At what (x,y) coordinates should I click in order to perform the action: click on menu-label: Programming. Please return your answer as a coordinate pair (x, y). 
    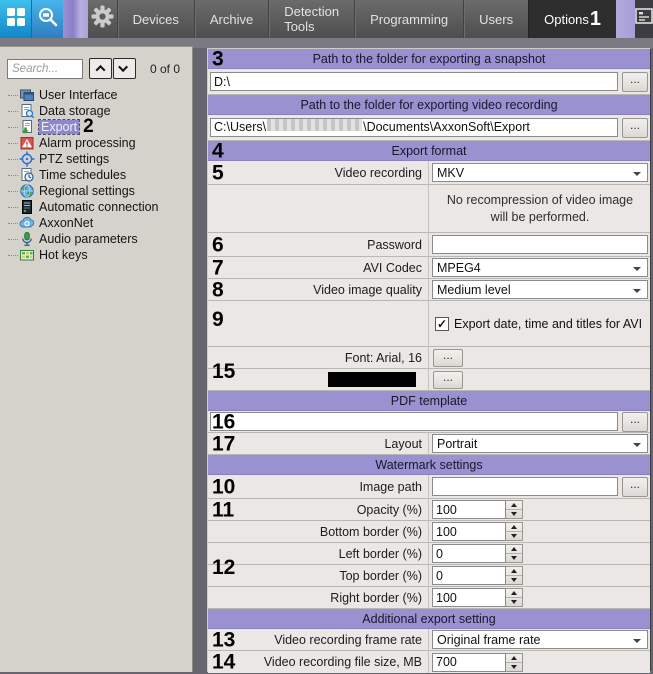
    Looking at the image, I should click on (409, 19).